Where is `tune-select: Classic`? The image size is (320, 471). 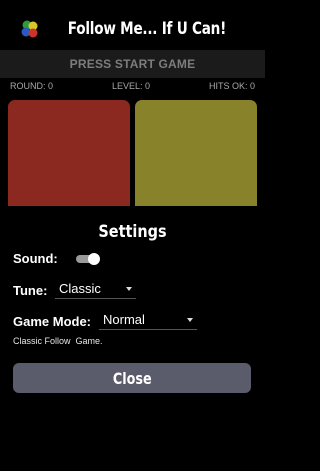 tune-select: Classic is located at coordinates (95, 289).